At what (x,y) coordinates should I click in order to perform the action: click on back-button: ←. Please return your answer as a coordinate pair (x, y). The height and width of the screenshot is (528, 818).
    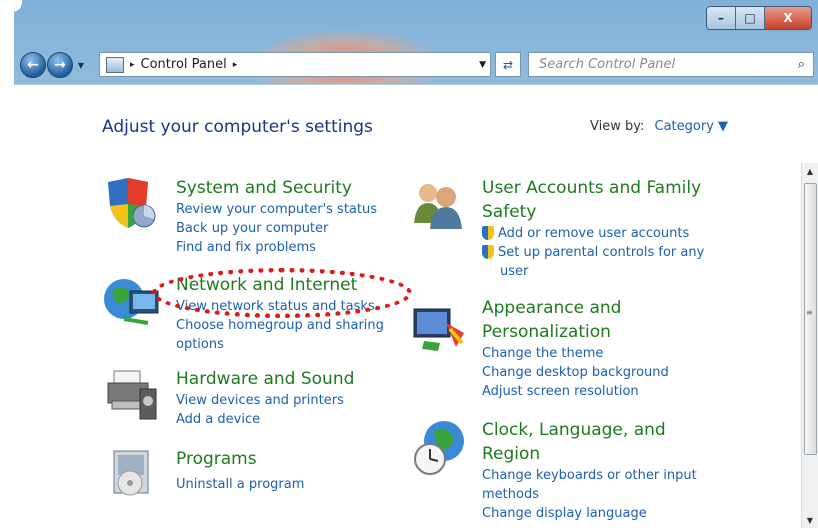
    Looking at the image, I should click on (33, 65).